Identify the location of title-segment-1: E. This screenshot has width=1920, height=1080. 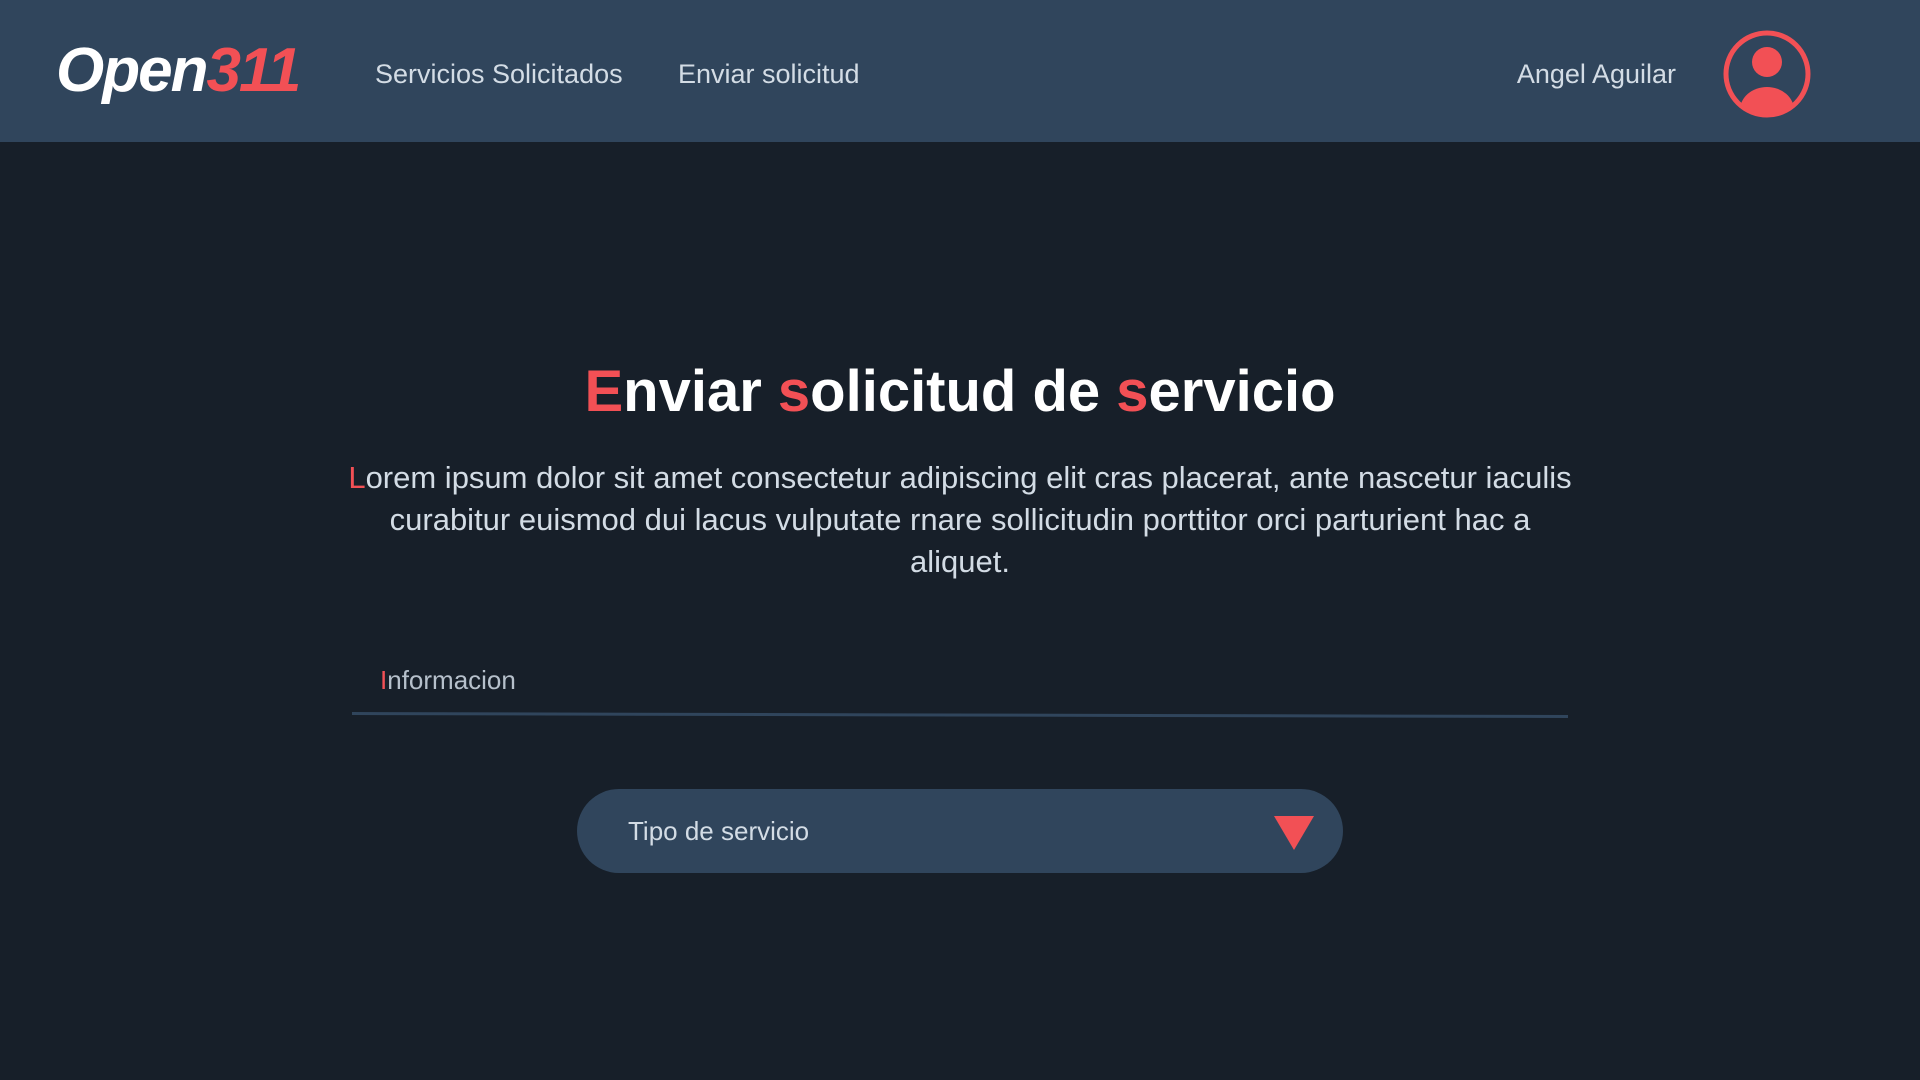
(604, 391).